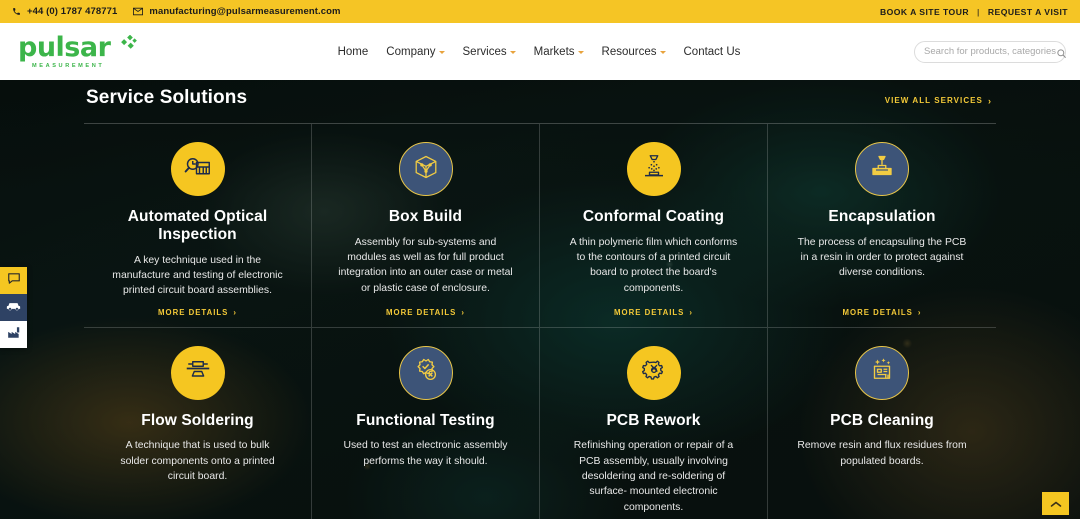 This screenshot has width=1080, height=519. Describe the element at coordinates (634, 52) in the screenshot. I see `nav-item-resources: Resources` at that location.